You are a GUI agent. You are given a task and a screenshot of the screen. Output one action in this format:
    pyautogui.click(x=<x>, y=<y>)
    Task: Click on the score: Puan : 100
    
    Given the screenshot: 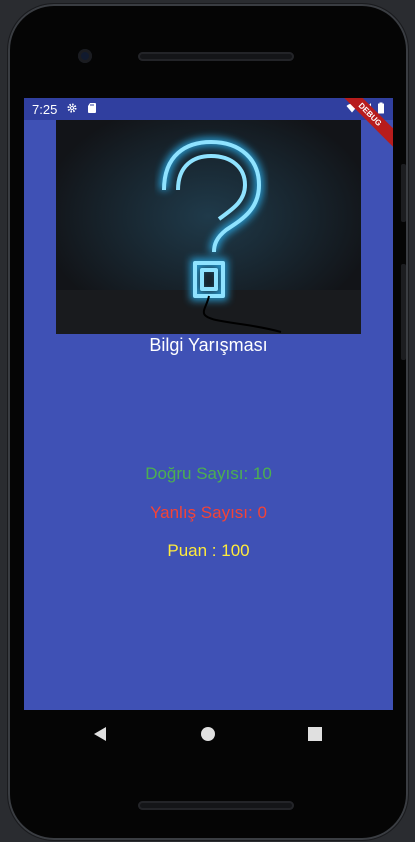 What is the action you would take?
    pyautogui.click(x=208, y=550)
    